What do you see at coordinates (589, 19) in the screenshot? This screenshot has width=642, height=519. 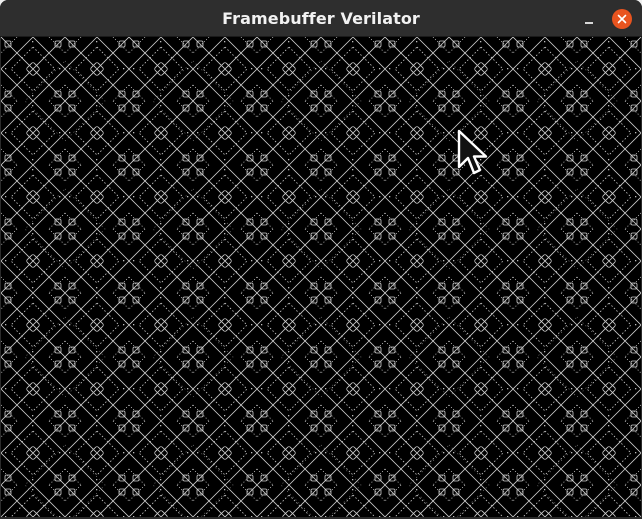 I see `minimize-button` at bounding box center [589, 19].